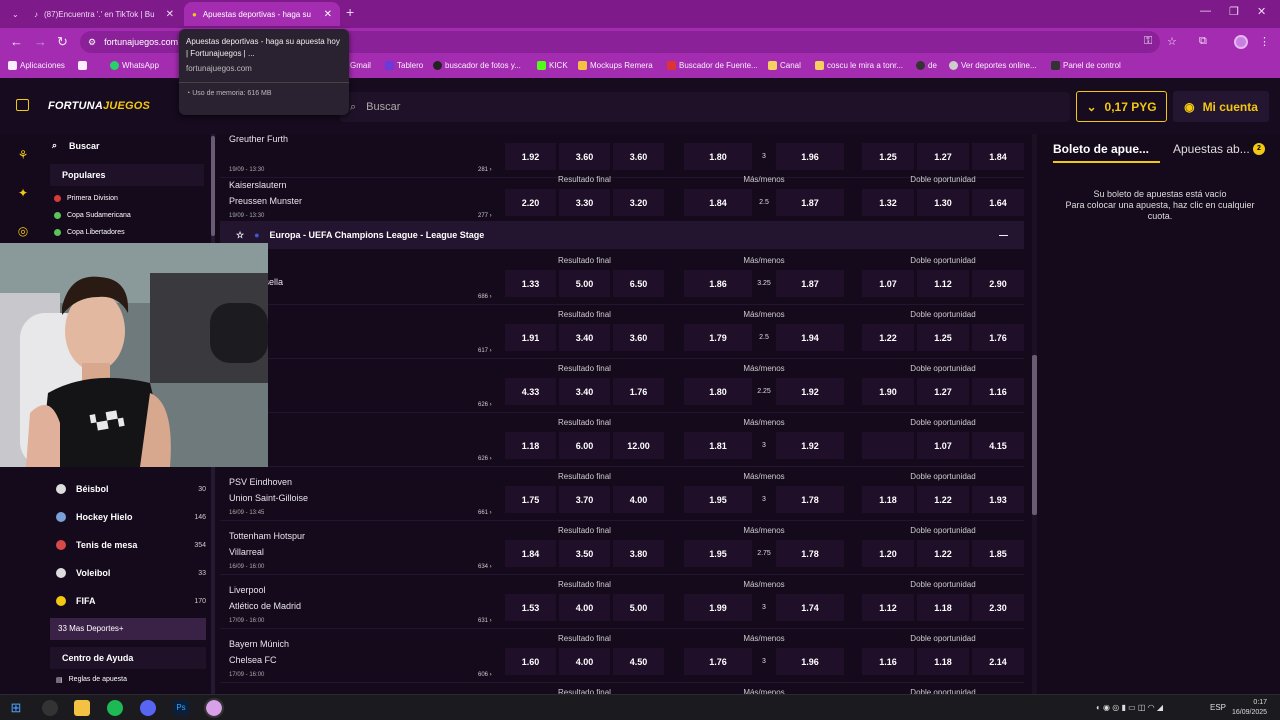 Image resolution: width=1280 pixels, height=720 pixels. I want to click on balance-button: ⌄ 0,17 PYG, so click(1121, 106).